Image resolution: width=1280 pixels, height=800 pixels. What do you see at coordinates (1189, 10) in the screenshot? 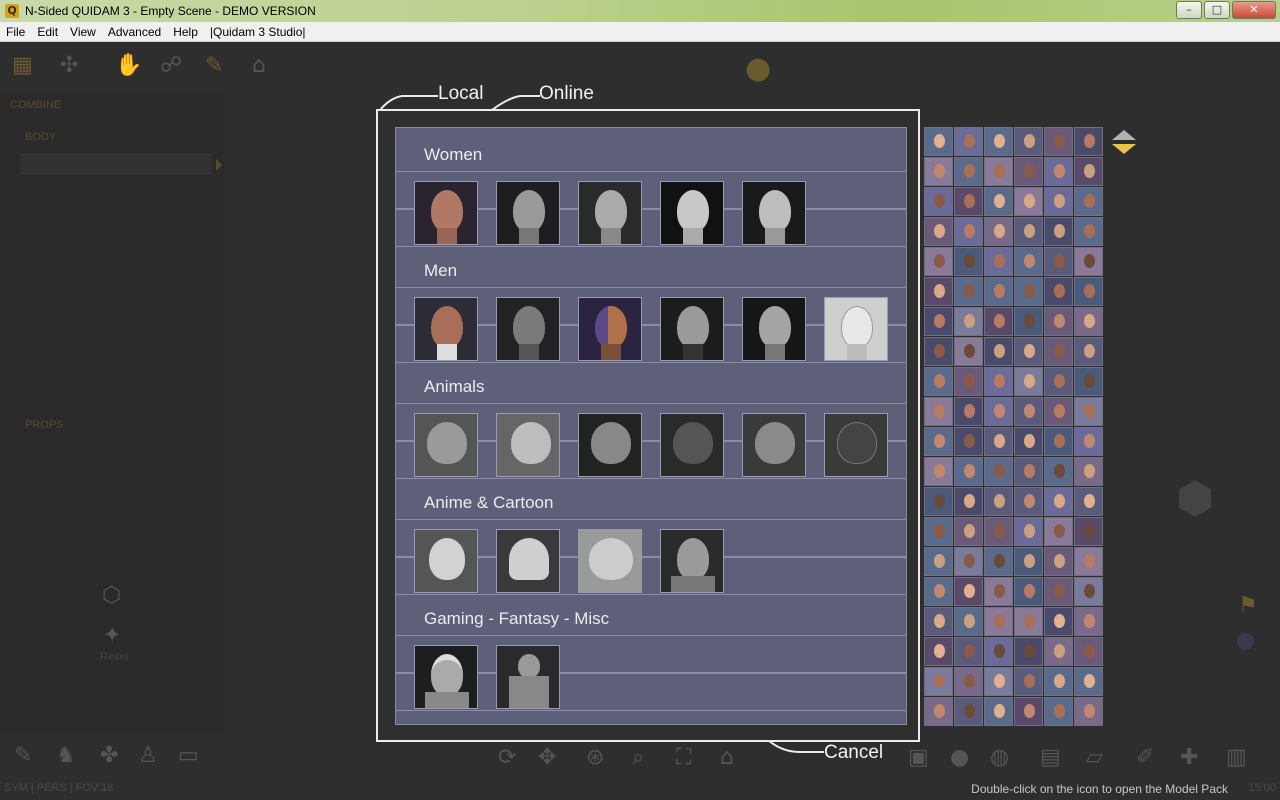
I see `minimize-button: –` at bounding box center [1189, 10].